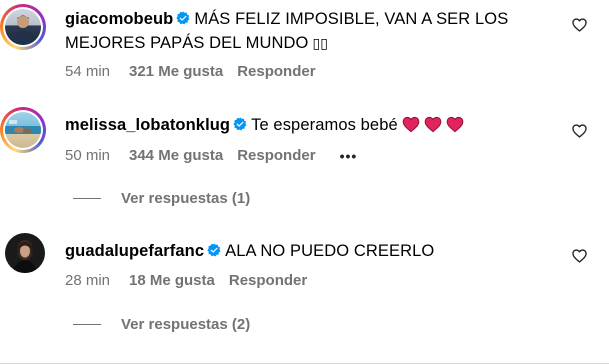  I want to click on comment-body: Te esperamos bebé, so click(324, 125).